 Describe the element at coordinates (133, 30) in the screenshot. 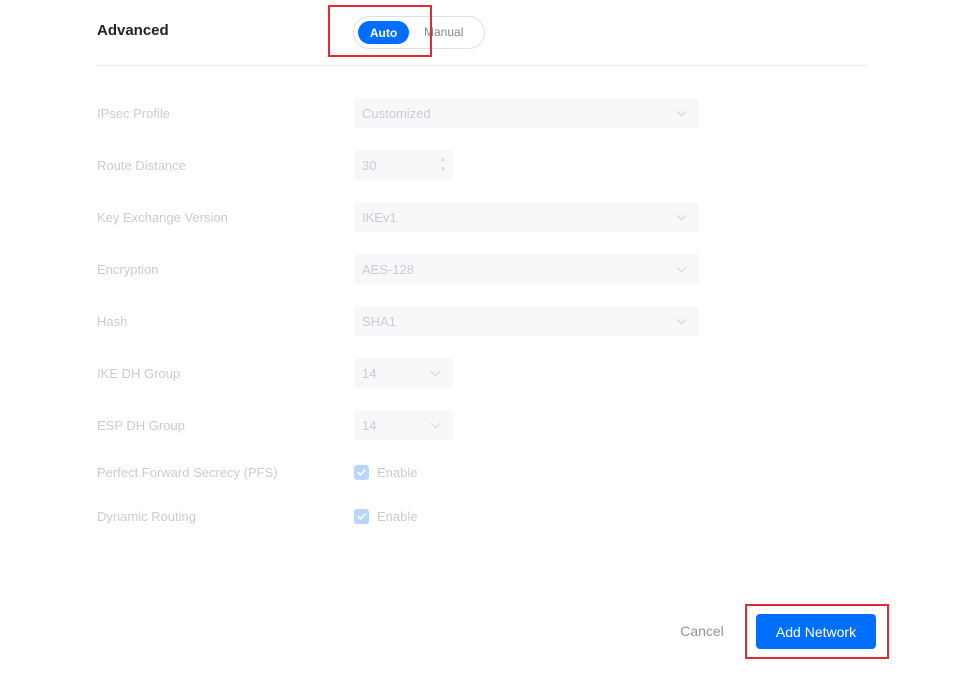

I see `section-title-advanced: Advanced` at that location.